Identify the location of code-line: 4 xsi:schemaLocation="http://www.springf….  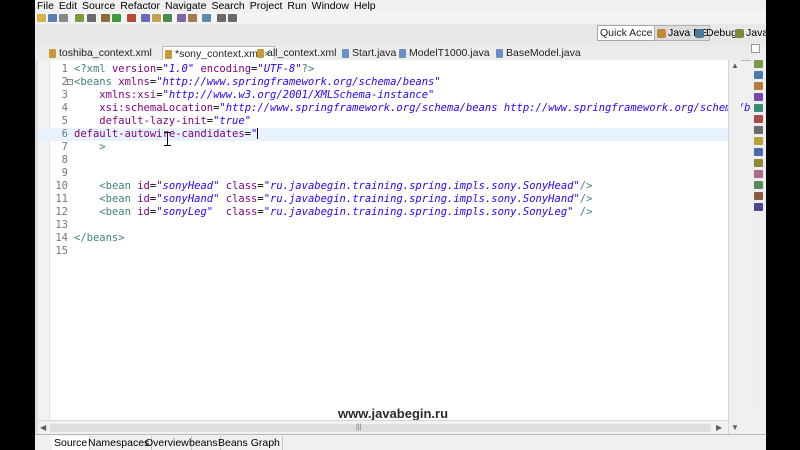
(402, 108).